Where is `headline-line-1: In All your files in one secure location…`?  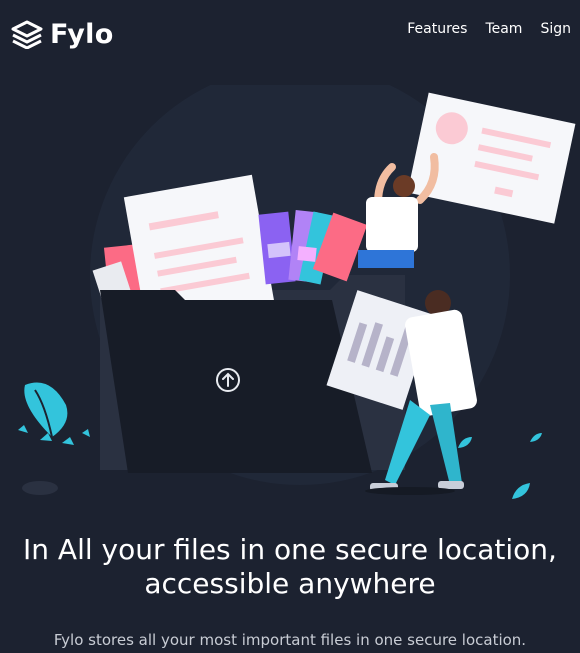
headline-line-1: In All your files in one secure location… is located at coordinates (290, 549).